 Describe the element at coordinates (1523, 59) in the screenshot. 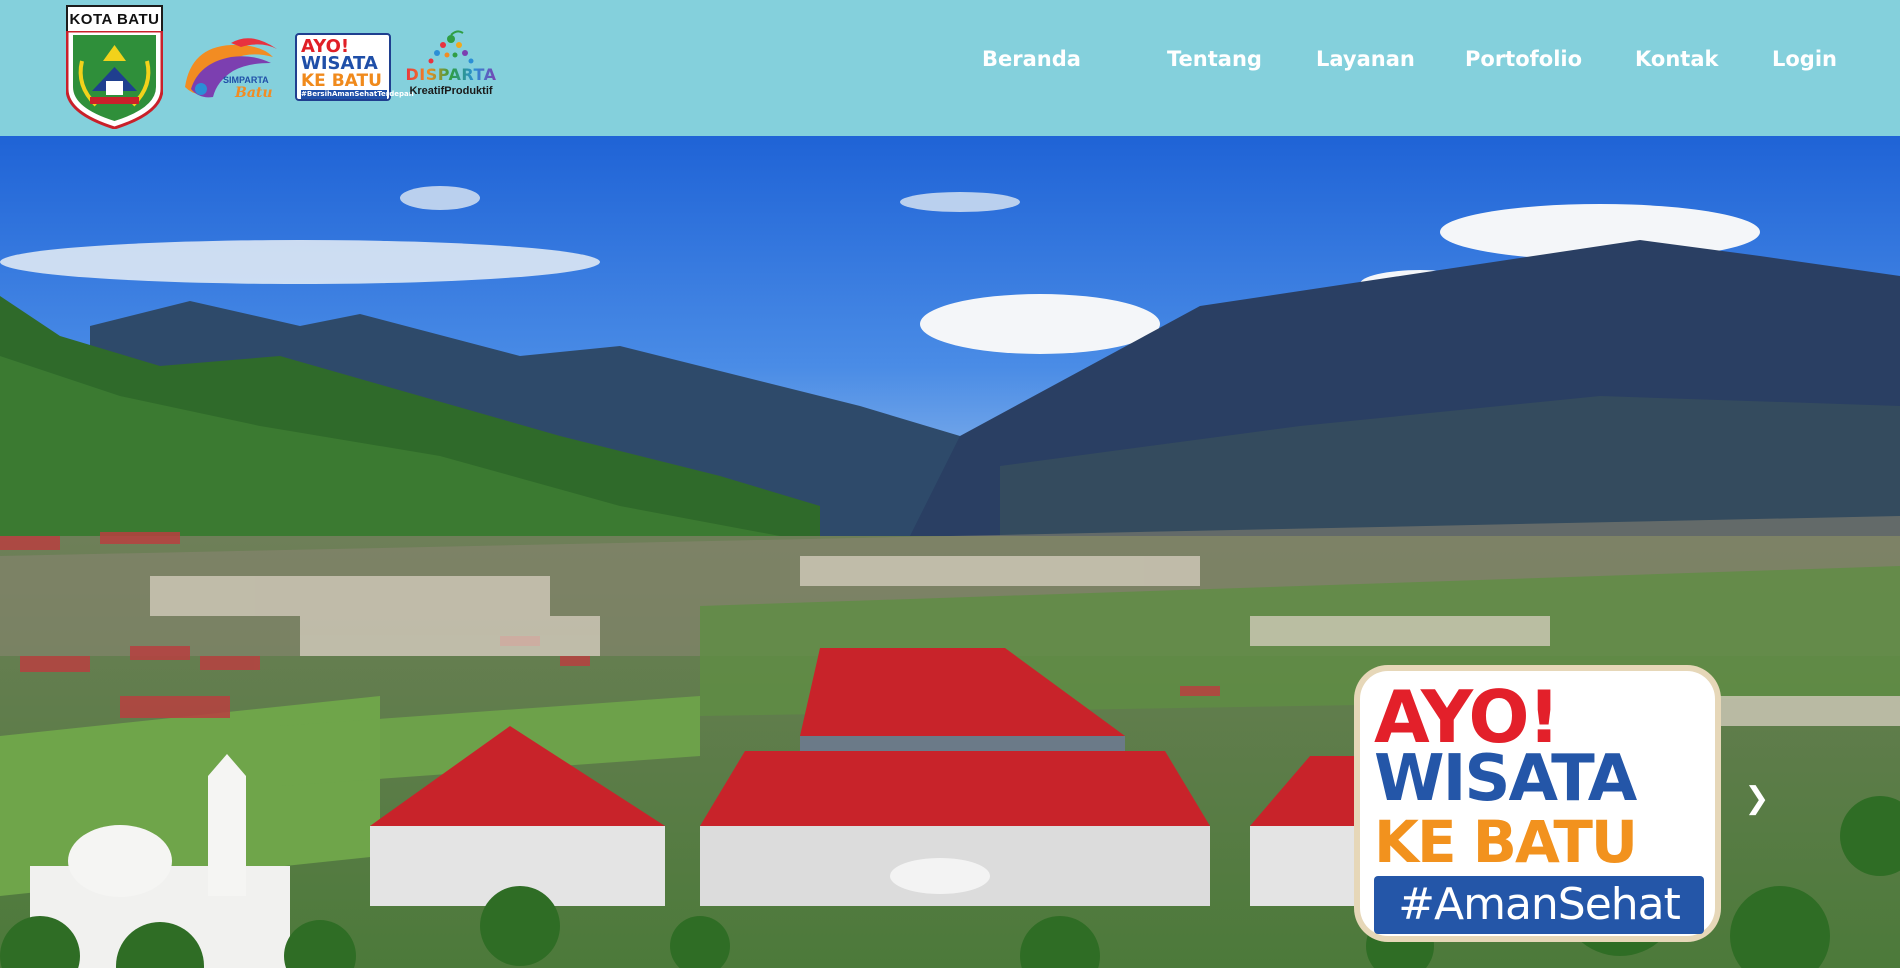

I see `nav-item-portofolio: Portofolio` at that location.